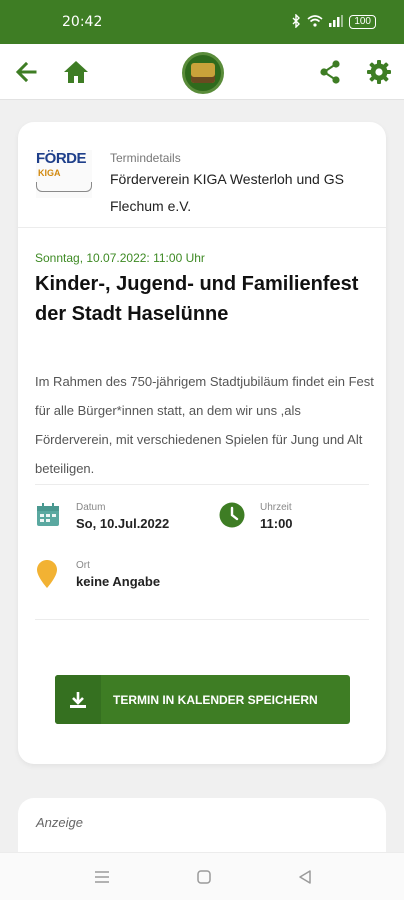 This screenshot has width=404, height=900. What do you see at coordinates (78, 699) in the screenshot?
I see `download-icon` at bounding box center [78, 699].